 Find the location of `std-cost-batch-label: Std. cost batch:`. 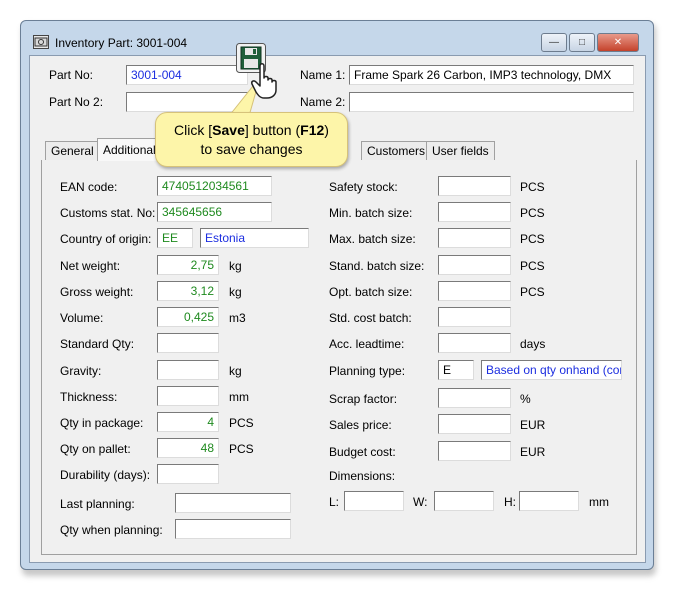

std-cost-batch-label: Std. cost batch: is located at coordinates (370, 318).